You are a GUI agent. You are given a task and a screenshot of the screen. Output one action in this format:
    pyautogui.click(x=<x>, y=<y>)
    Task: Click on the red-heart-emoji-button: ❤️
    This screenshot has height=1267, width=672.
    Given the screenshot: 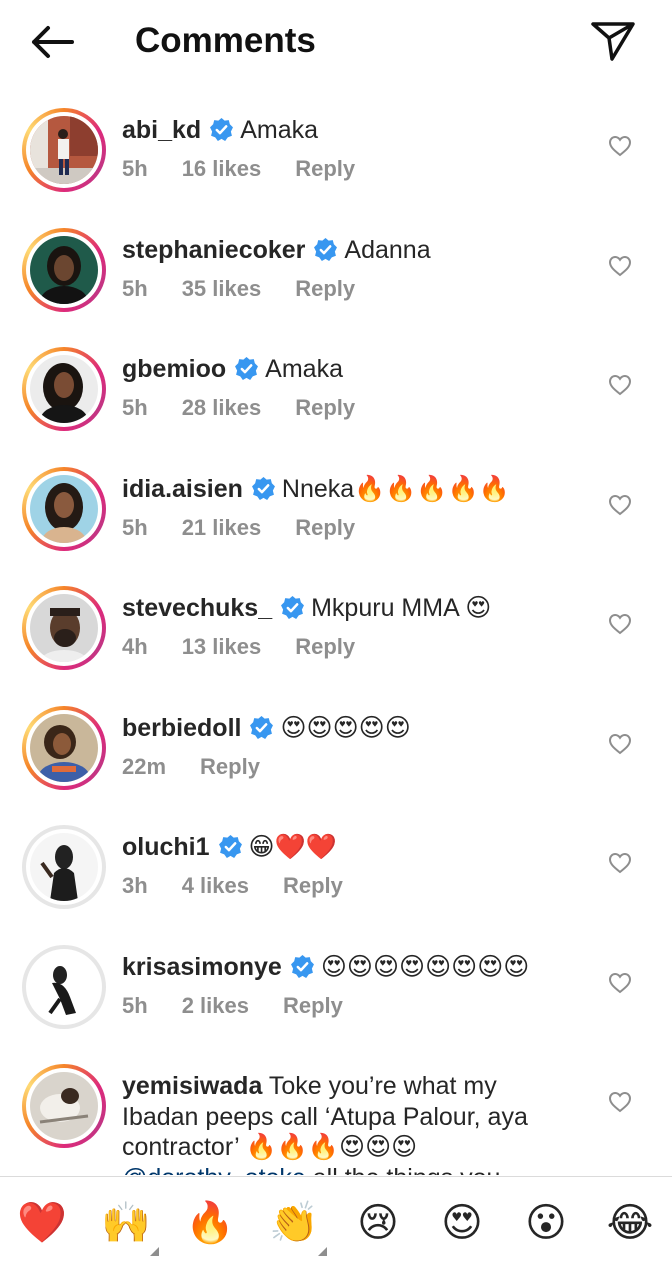 What is the action you would take?
    pyautogui.click(x=42, y=1223)
    